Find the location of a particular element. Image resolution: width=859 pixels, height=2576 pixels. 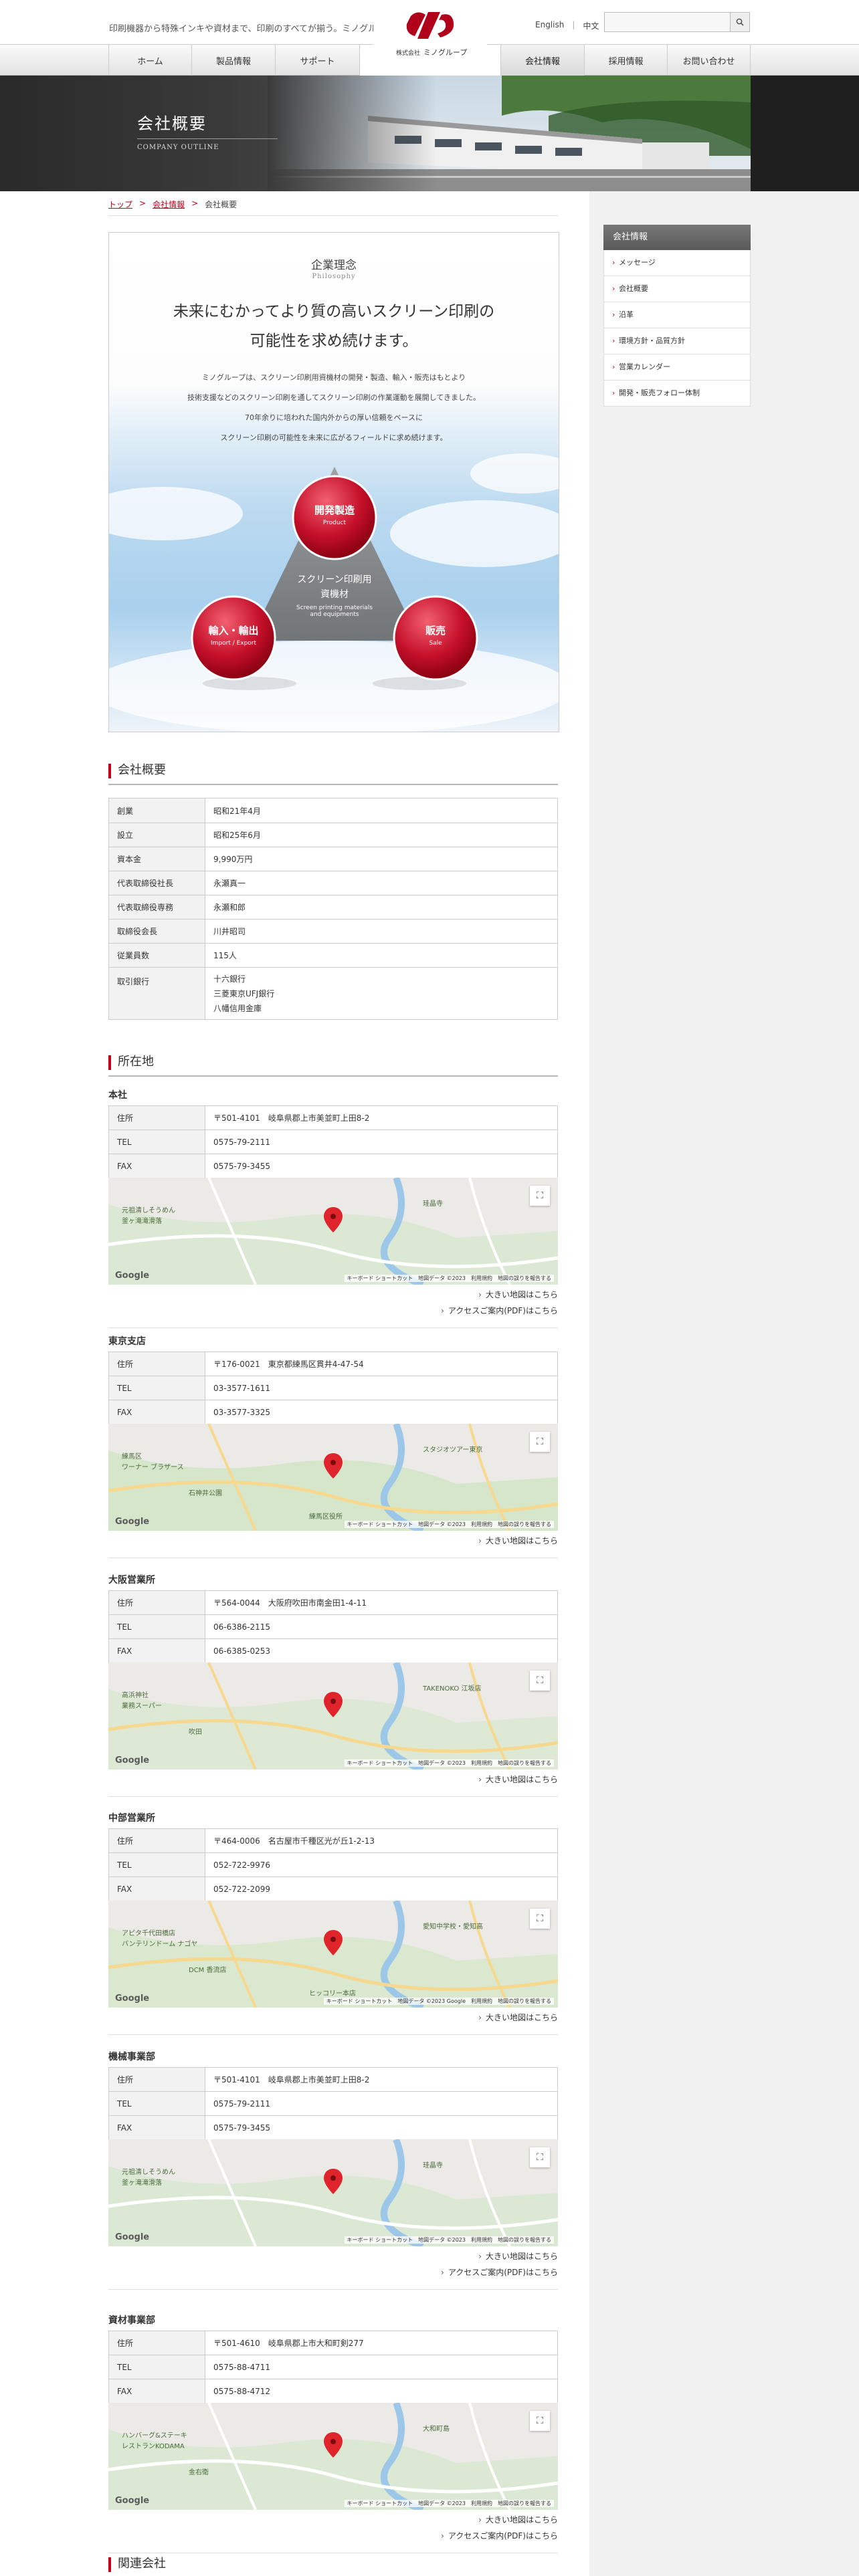

sidebar-item-label: 環境方針・品質方針 is located at coordinates (652, 340).